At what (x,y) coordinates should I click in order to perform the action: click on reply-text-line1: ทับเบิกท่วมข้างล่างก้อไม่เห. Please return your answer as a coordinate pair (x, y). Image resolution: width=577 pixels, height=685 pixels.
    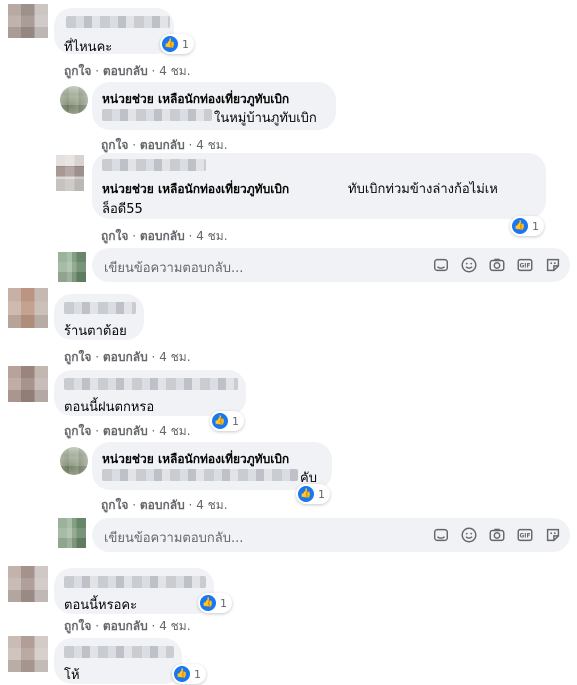
    Looking at the image, I should click on (423, 189).